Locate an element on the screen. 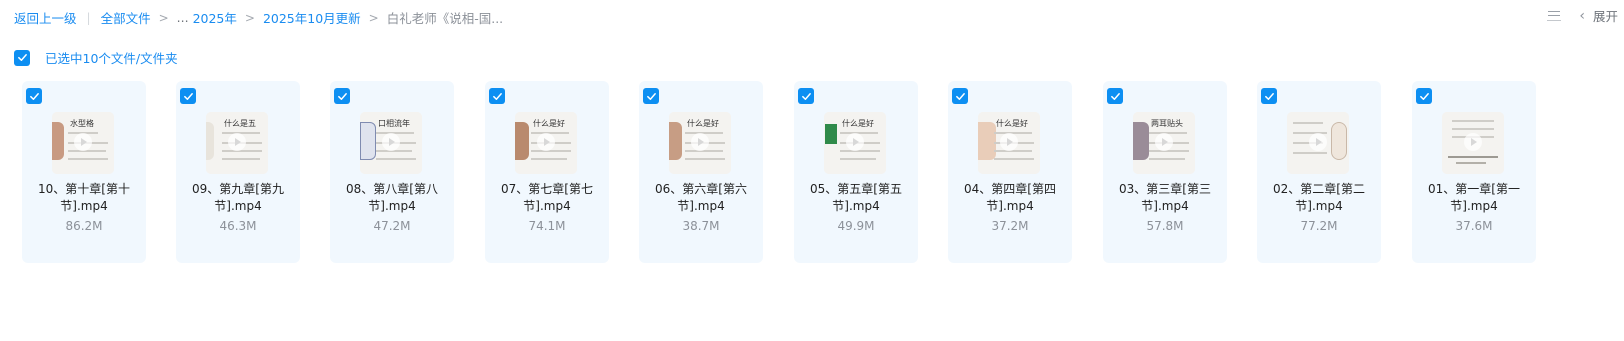  file-name: 09、第九章[第九 节].mp4 is located at coordinates (238, 197).